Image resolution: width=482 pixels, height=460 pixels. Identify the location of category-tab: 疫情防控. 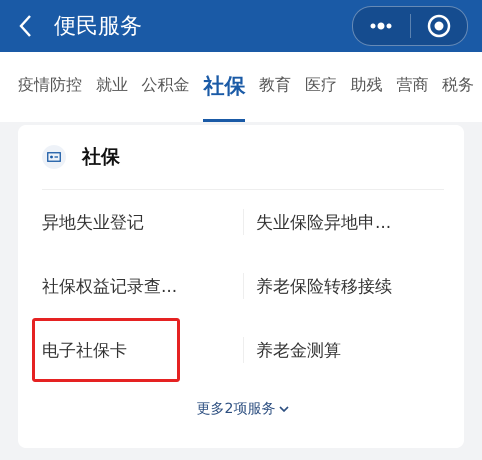
(50, 87).